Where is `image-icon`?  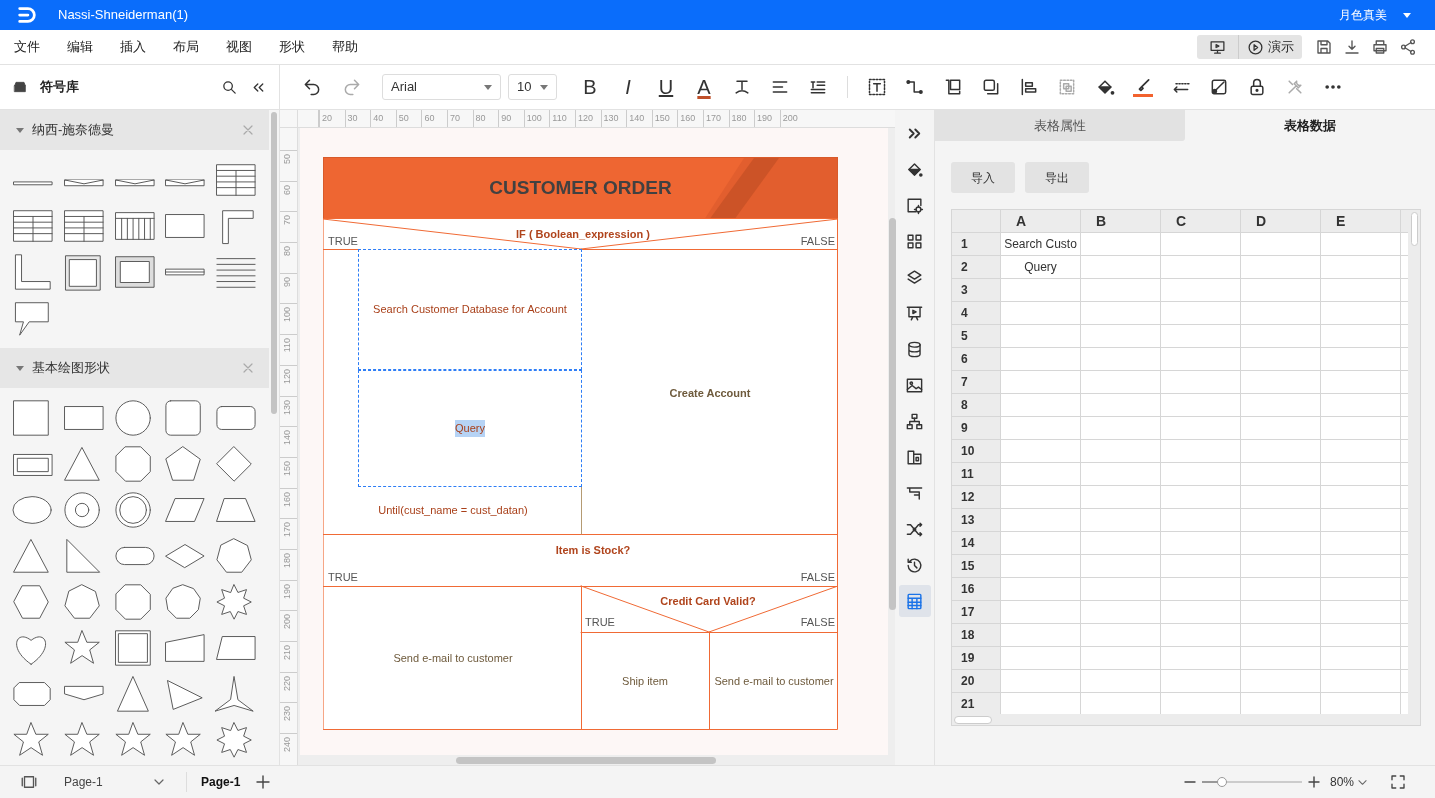 image-icon is located at coordinates (914, 385).